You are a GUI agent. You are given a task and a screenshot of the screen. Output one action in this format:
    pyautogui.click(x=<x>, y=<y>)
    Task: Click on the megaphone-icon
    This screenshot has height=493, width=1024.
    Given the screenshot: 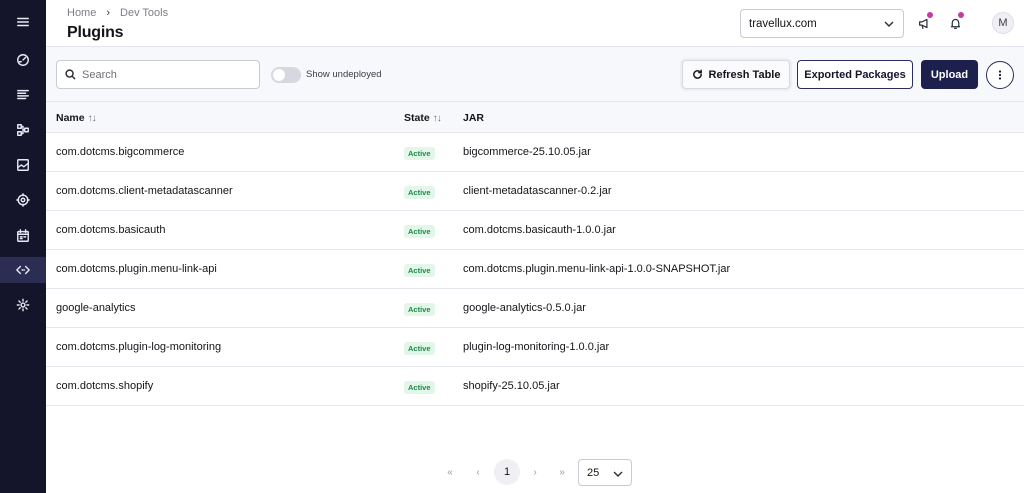 What is the action you would take?
    pyautogui.click(x=923, y=23)
    